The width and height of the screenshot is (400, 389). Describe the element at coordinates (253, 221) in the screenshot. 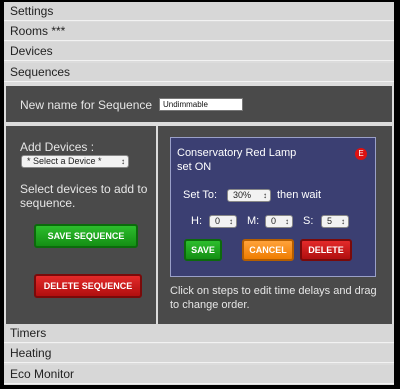

I see `minutes-label: M:` at that location.